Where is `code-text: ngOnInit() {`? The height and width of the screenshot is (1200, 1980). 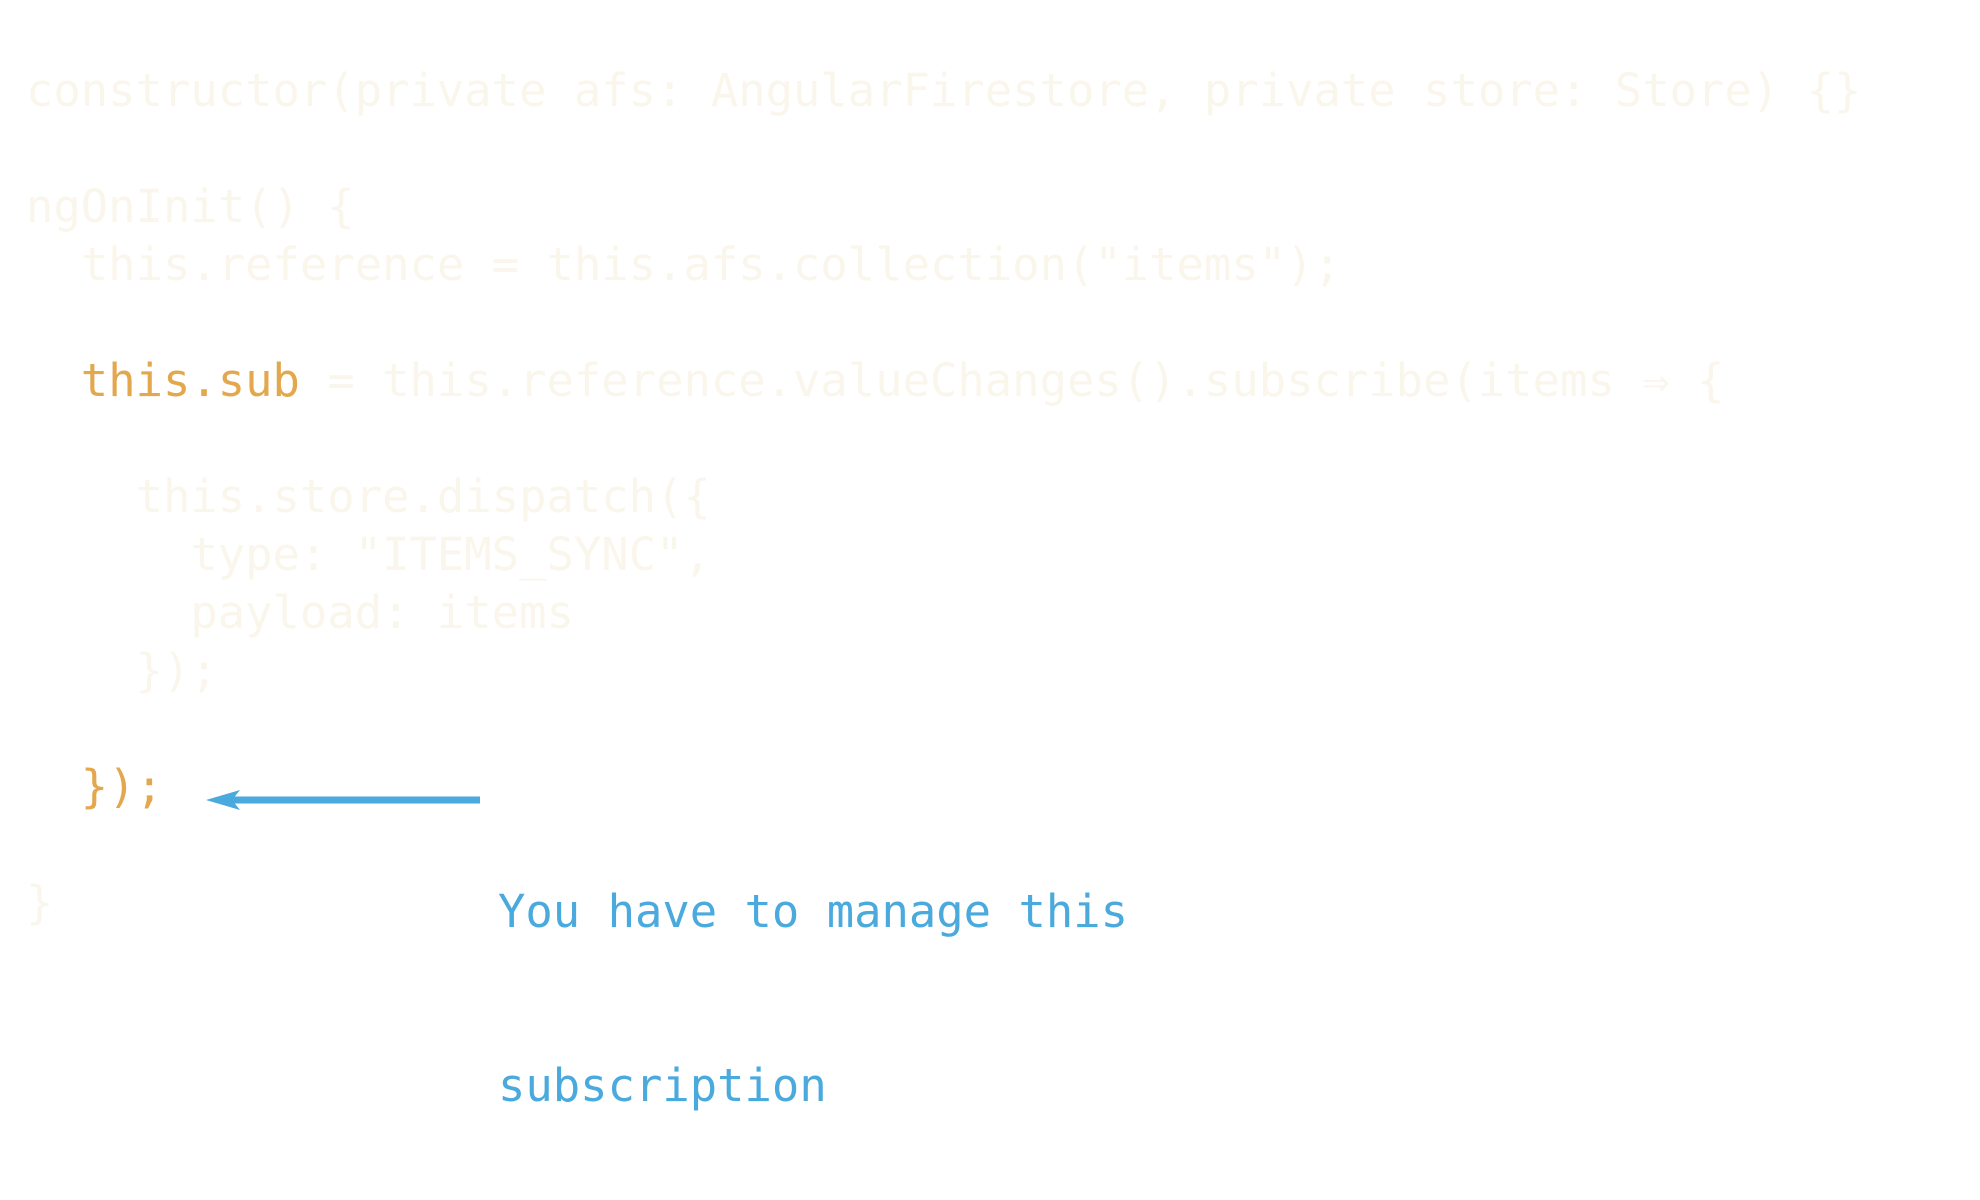
code-text: ngOnInit() { is located at coordinates (190, 206).